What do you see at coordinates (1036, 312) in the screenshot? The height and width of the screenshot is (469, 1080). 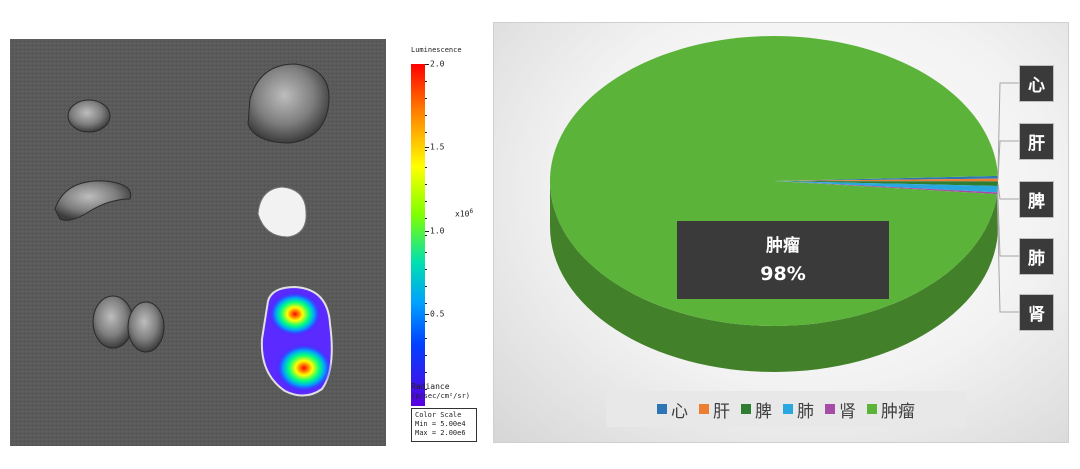 I see `callout-肾: 肾` at bounding box center [1036, 312].